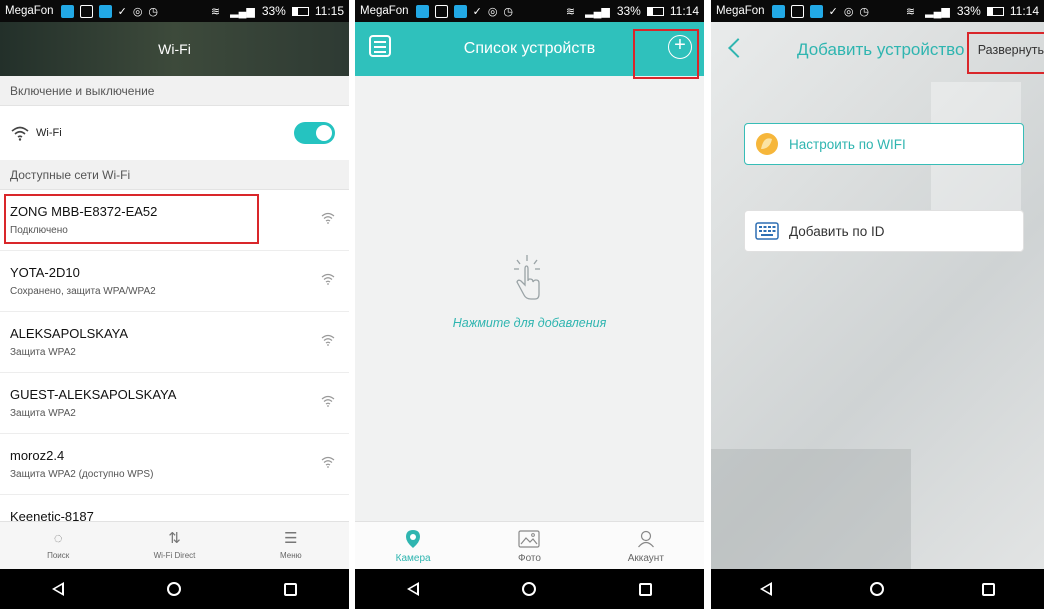 The height and width of the screenshot is (609, 1044). What do you see at coordinates (291, 538) in the screenshot?
I see `menu-icon: ☰` at bounding box center [291, 538].